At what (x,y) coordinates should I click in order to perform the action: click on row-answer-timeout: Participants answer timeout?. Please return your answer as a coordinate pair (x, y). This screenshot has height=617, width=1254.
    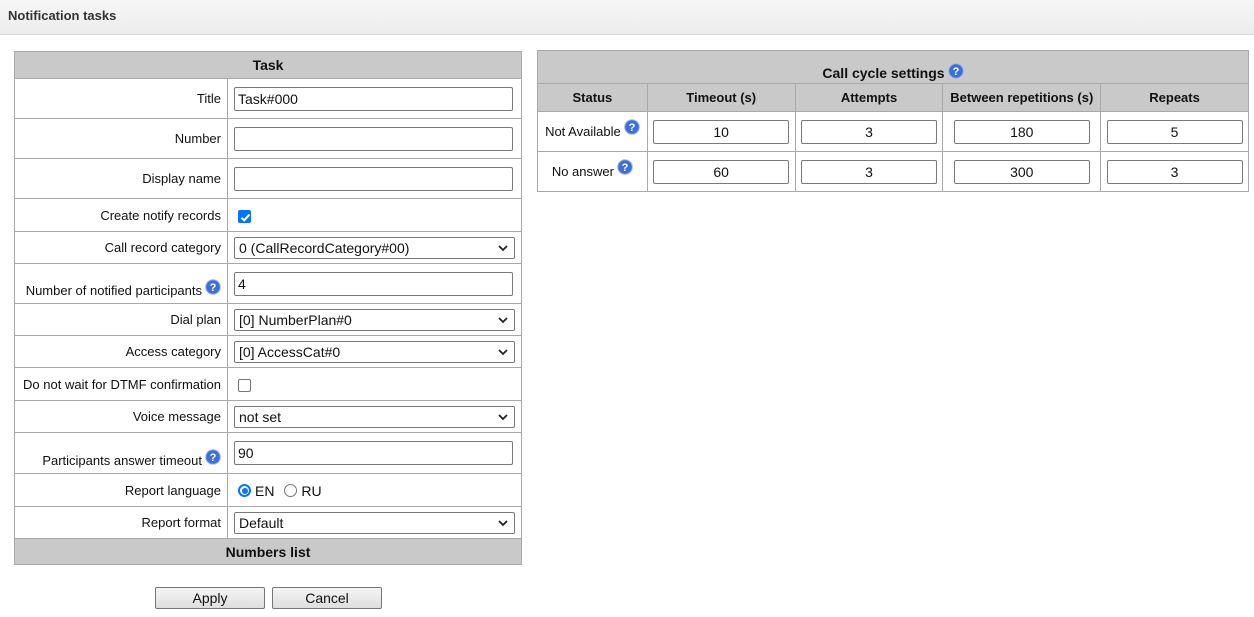
    Looking at the image, I should click on (268, 453).